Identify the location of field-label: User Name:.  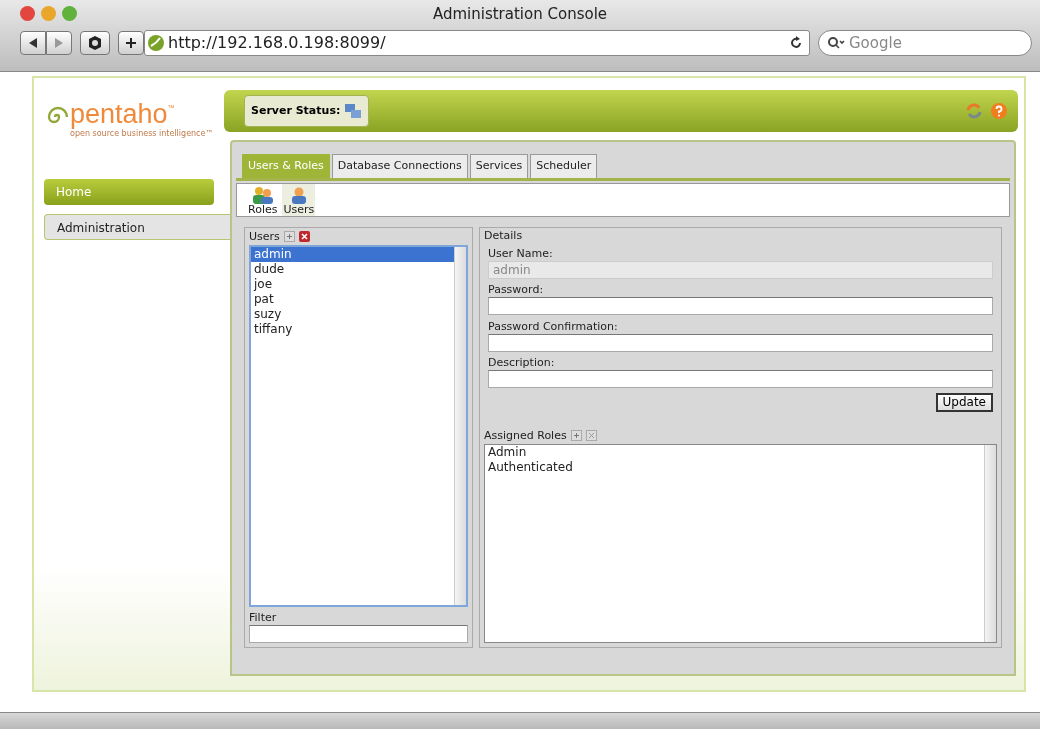
(521, 253).